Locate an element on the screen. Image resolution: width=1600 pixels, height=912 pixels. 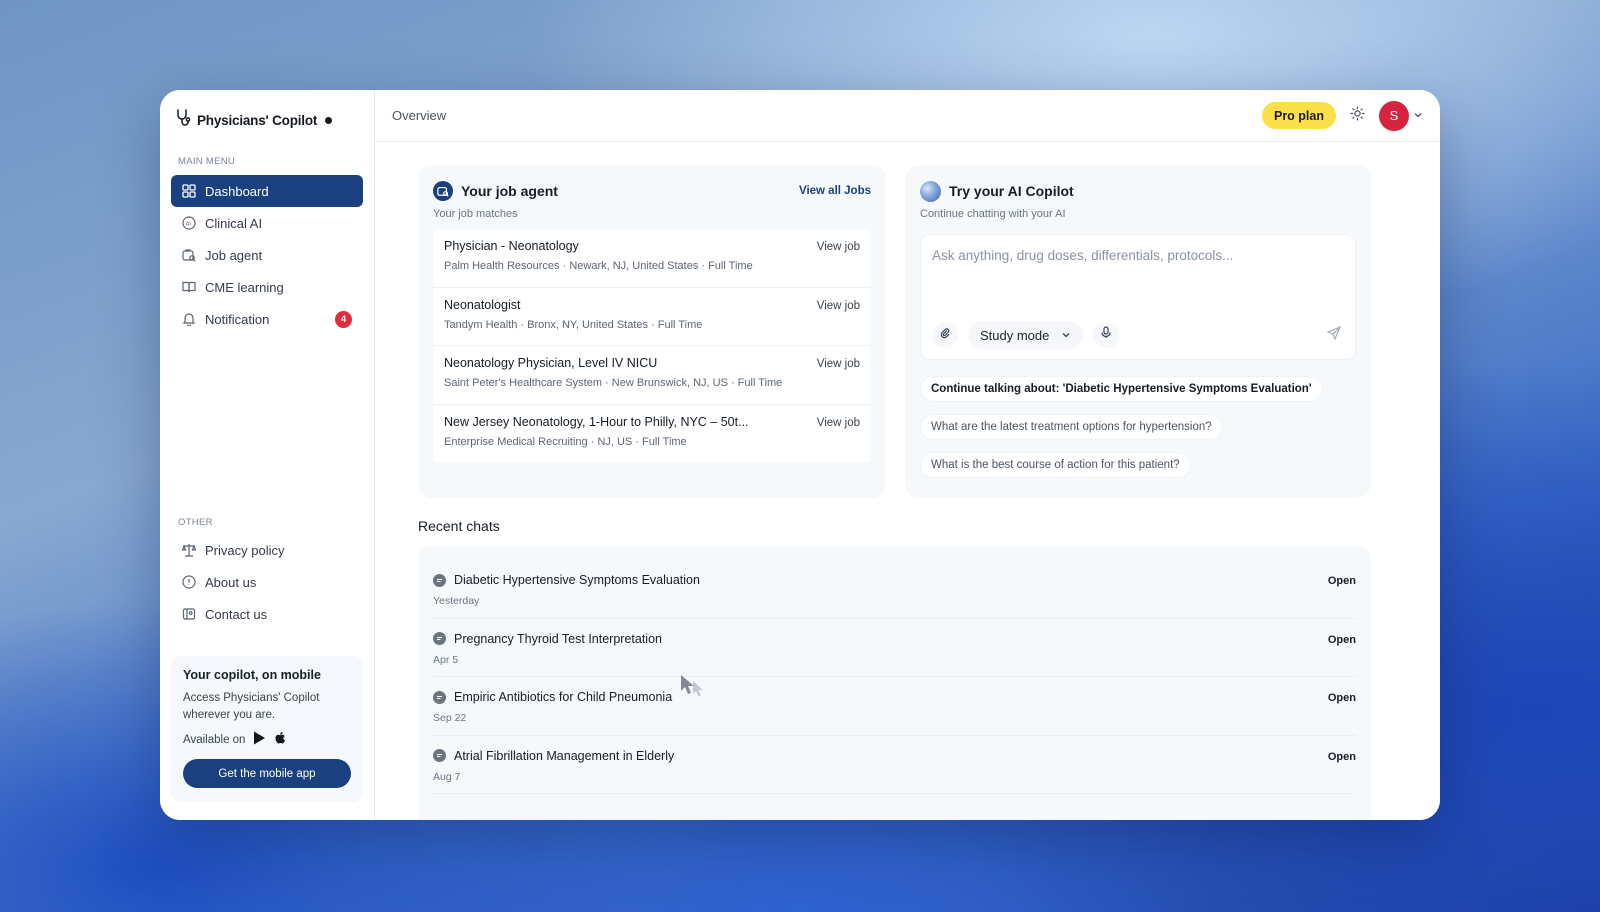
other-menu-label: OTHER is located at coordinates (195, 522).